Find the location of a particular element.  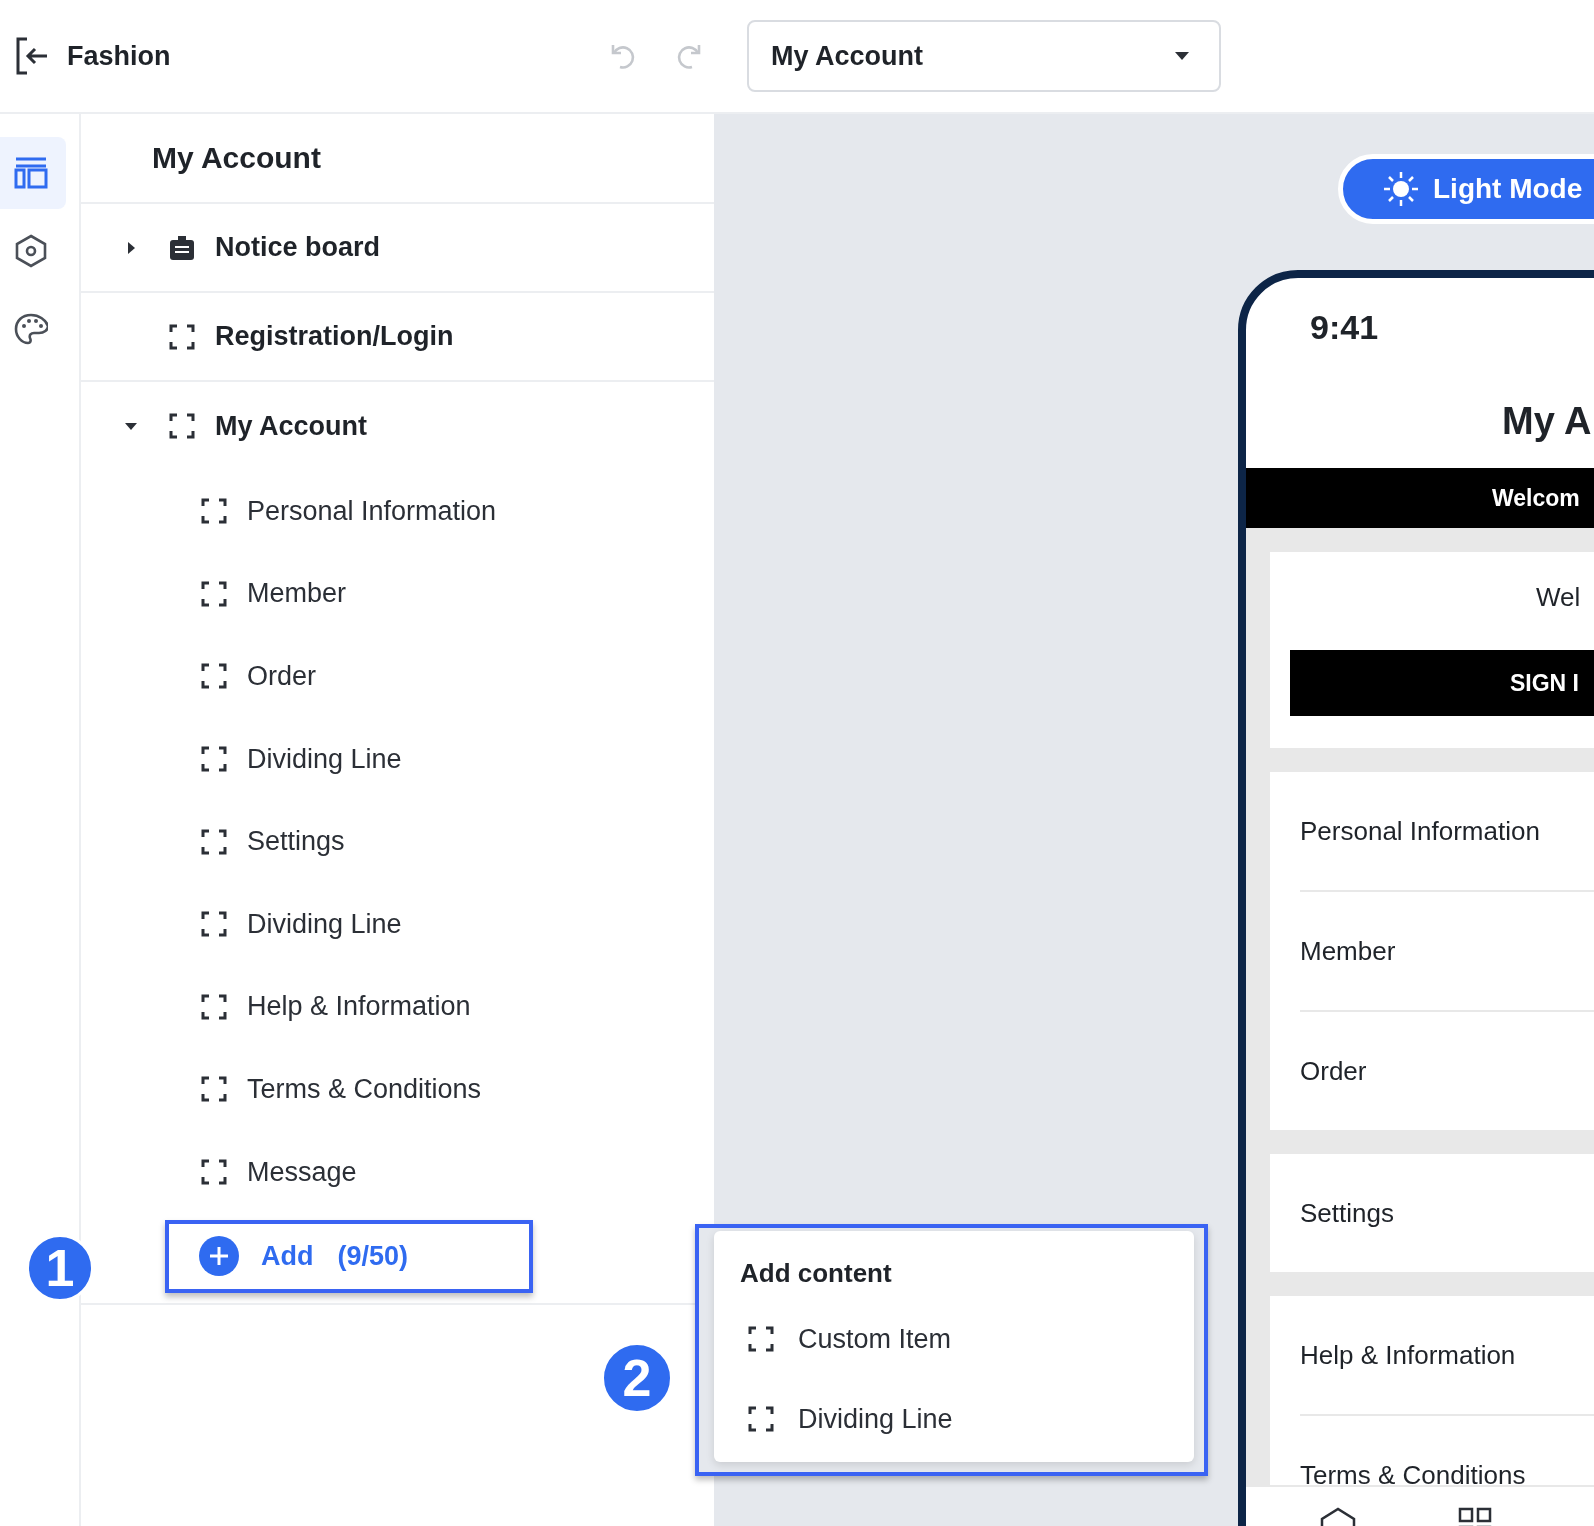

welcome-banner: Welcom is located at coordinates (1420, 498).